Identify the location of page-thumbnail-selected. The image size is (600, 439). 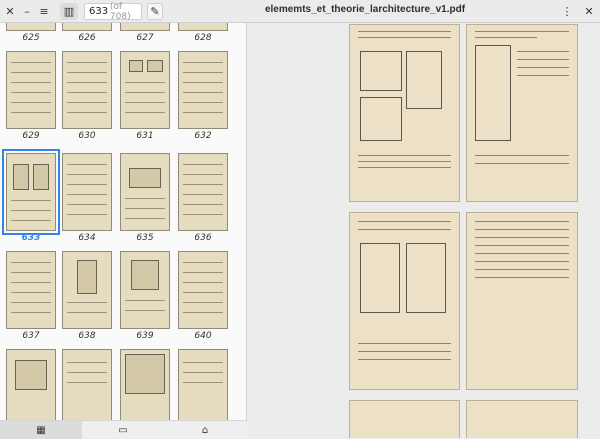
(31, 192).